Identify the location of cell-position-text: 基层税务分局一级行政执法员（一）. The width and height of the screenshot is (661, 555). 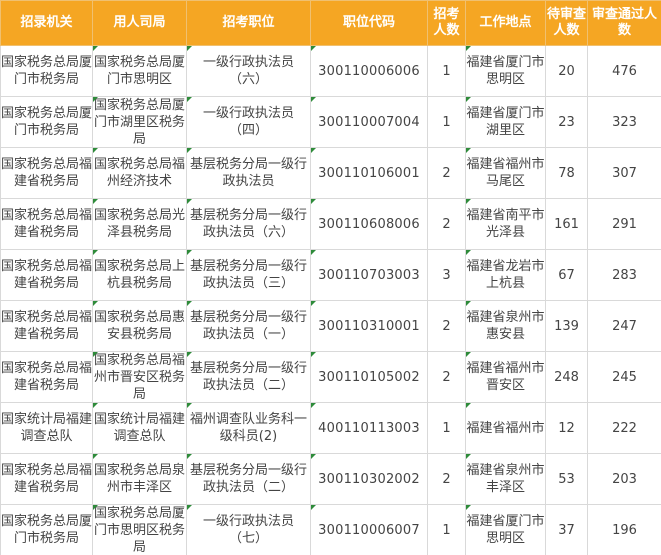
(248, 326).